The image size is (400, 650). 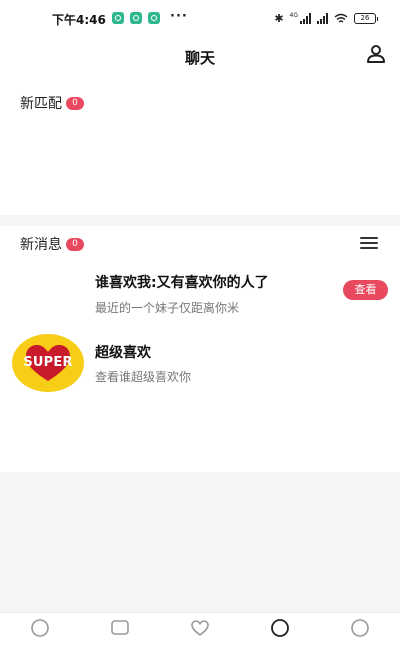 What do you see at coordinates (179, 16) in the screenshot?
I see `more-notifications-icon: ···` at bounding box center [179, 16].